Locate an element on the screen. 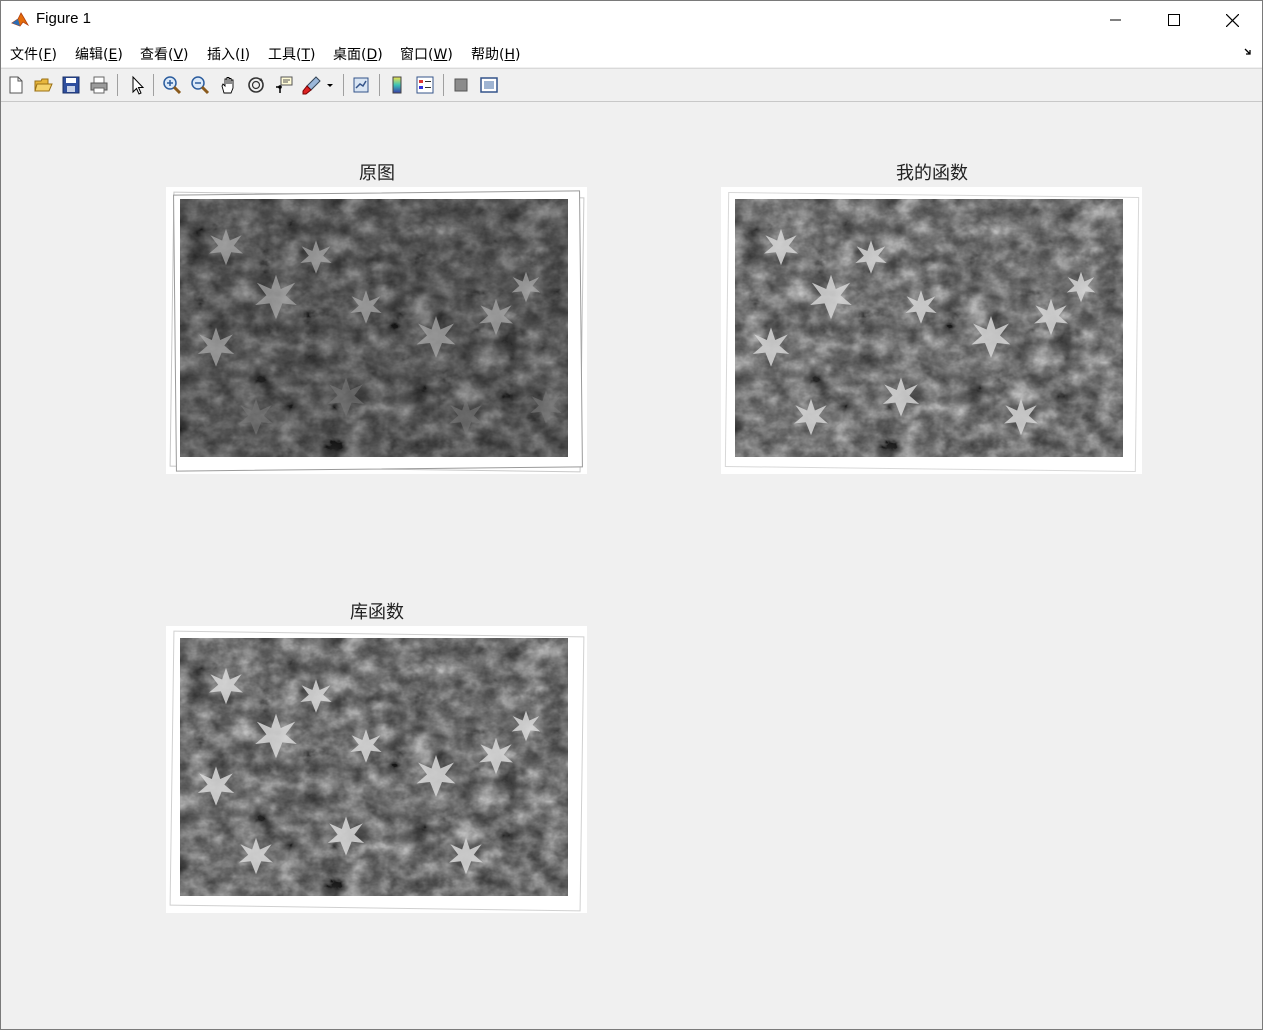 This screenshot has width=1263, height=1030. zoom-in-icon is located at coordinates (172, 85).